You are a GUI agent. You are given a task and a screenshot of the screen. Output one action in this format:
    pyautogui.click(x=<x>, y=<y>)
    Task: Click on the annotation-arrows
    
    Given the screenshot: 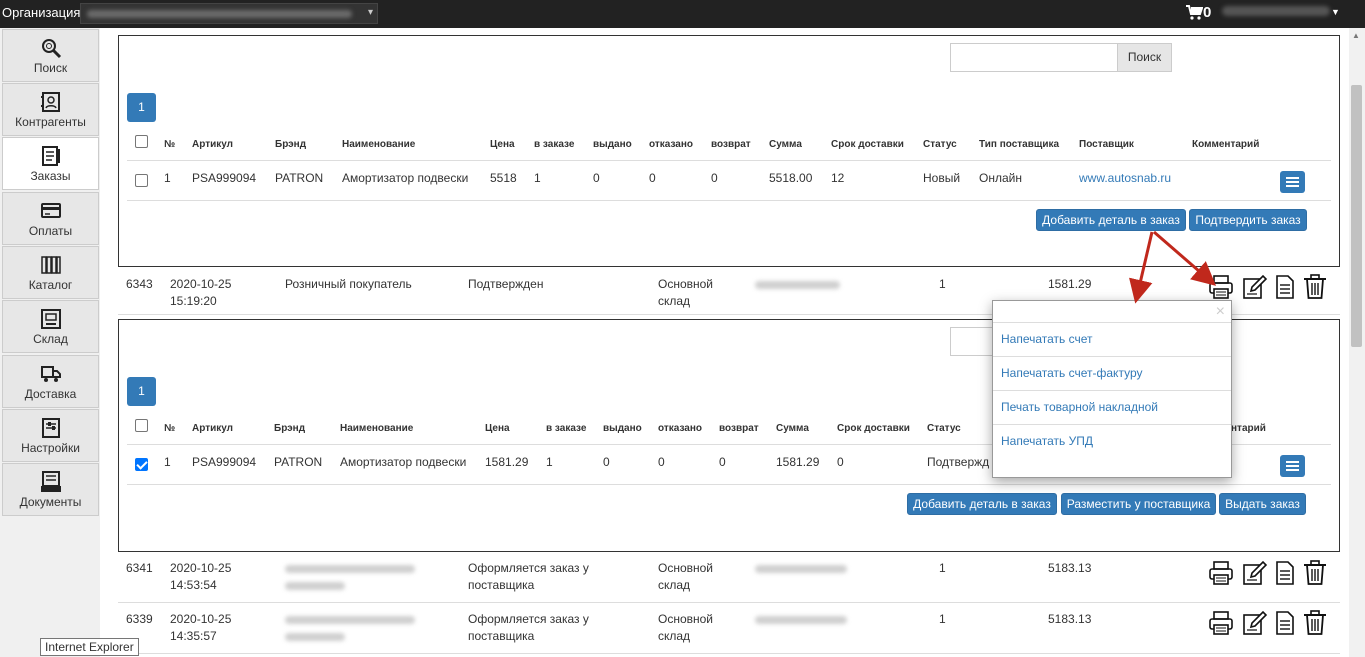 What is the action you would take?
    pyautogui.click(x=1173, y=267)
    